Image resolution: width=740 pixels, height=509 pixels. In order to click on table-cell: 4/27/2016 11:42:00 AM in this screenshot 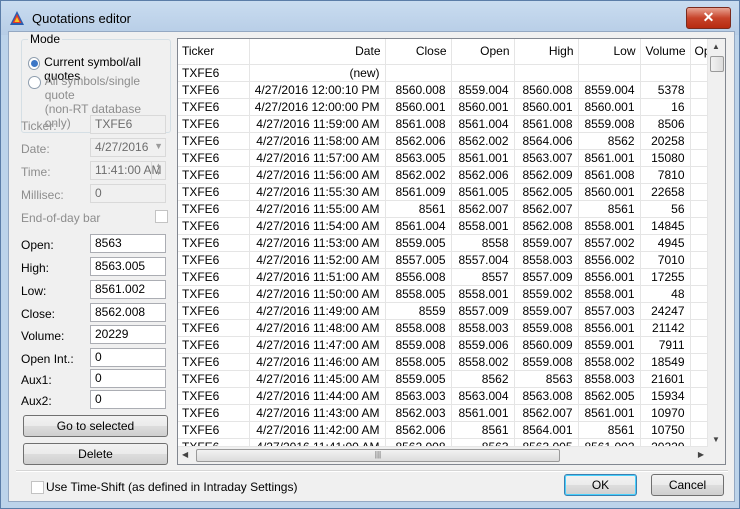, I will do `click(317, 430)`.